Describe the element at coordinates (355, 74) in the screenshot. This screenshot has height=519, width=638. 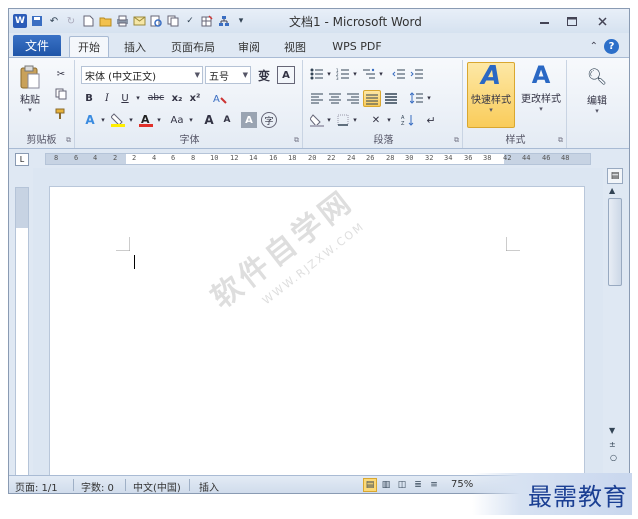
I see `numbering-dropdown-icon: ▾` at that location.